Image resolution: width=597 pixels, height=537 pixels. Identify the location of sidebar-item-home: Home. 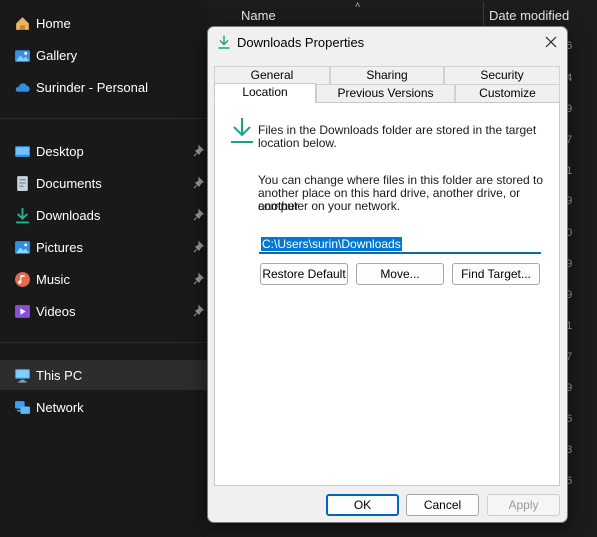
(103, 23).